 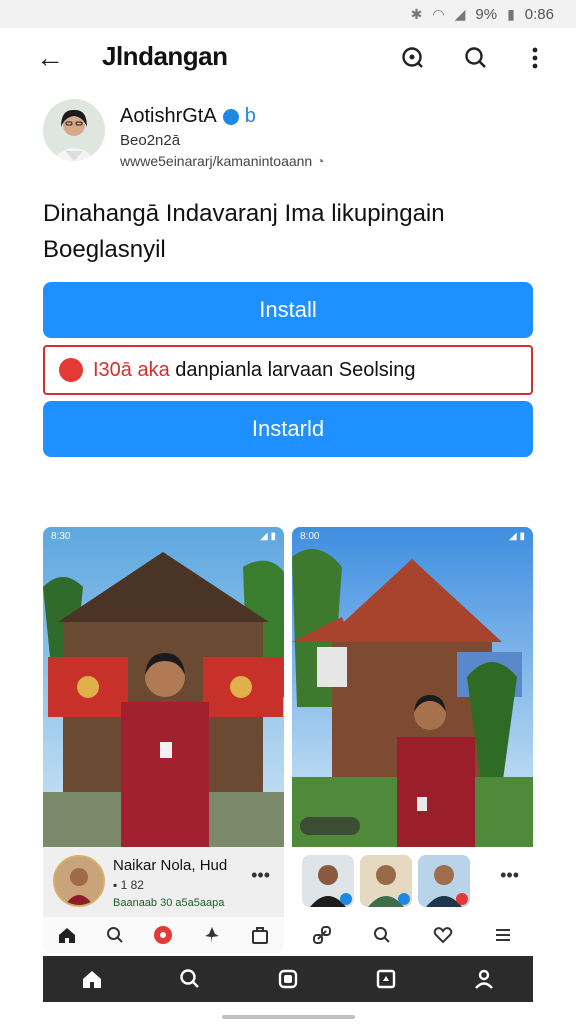 What do you see at coordinates (216, 161) in the screenshot?
I see `profile-url: wwwe5einararj/kamanintoaann` at bounding box center [216, 161].